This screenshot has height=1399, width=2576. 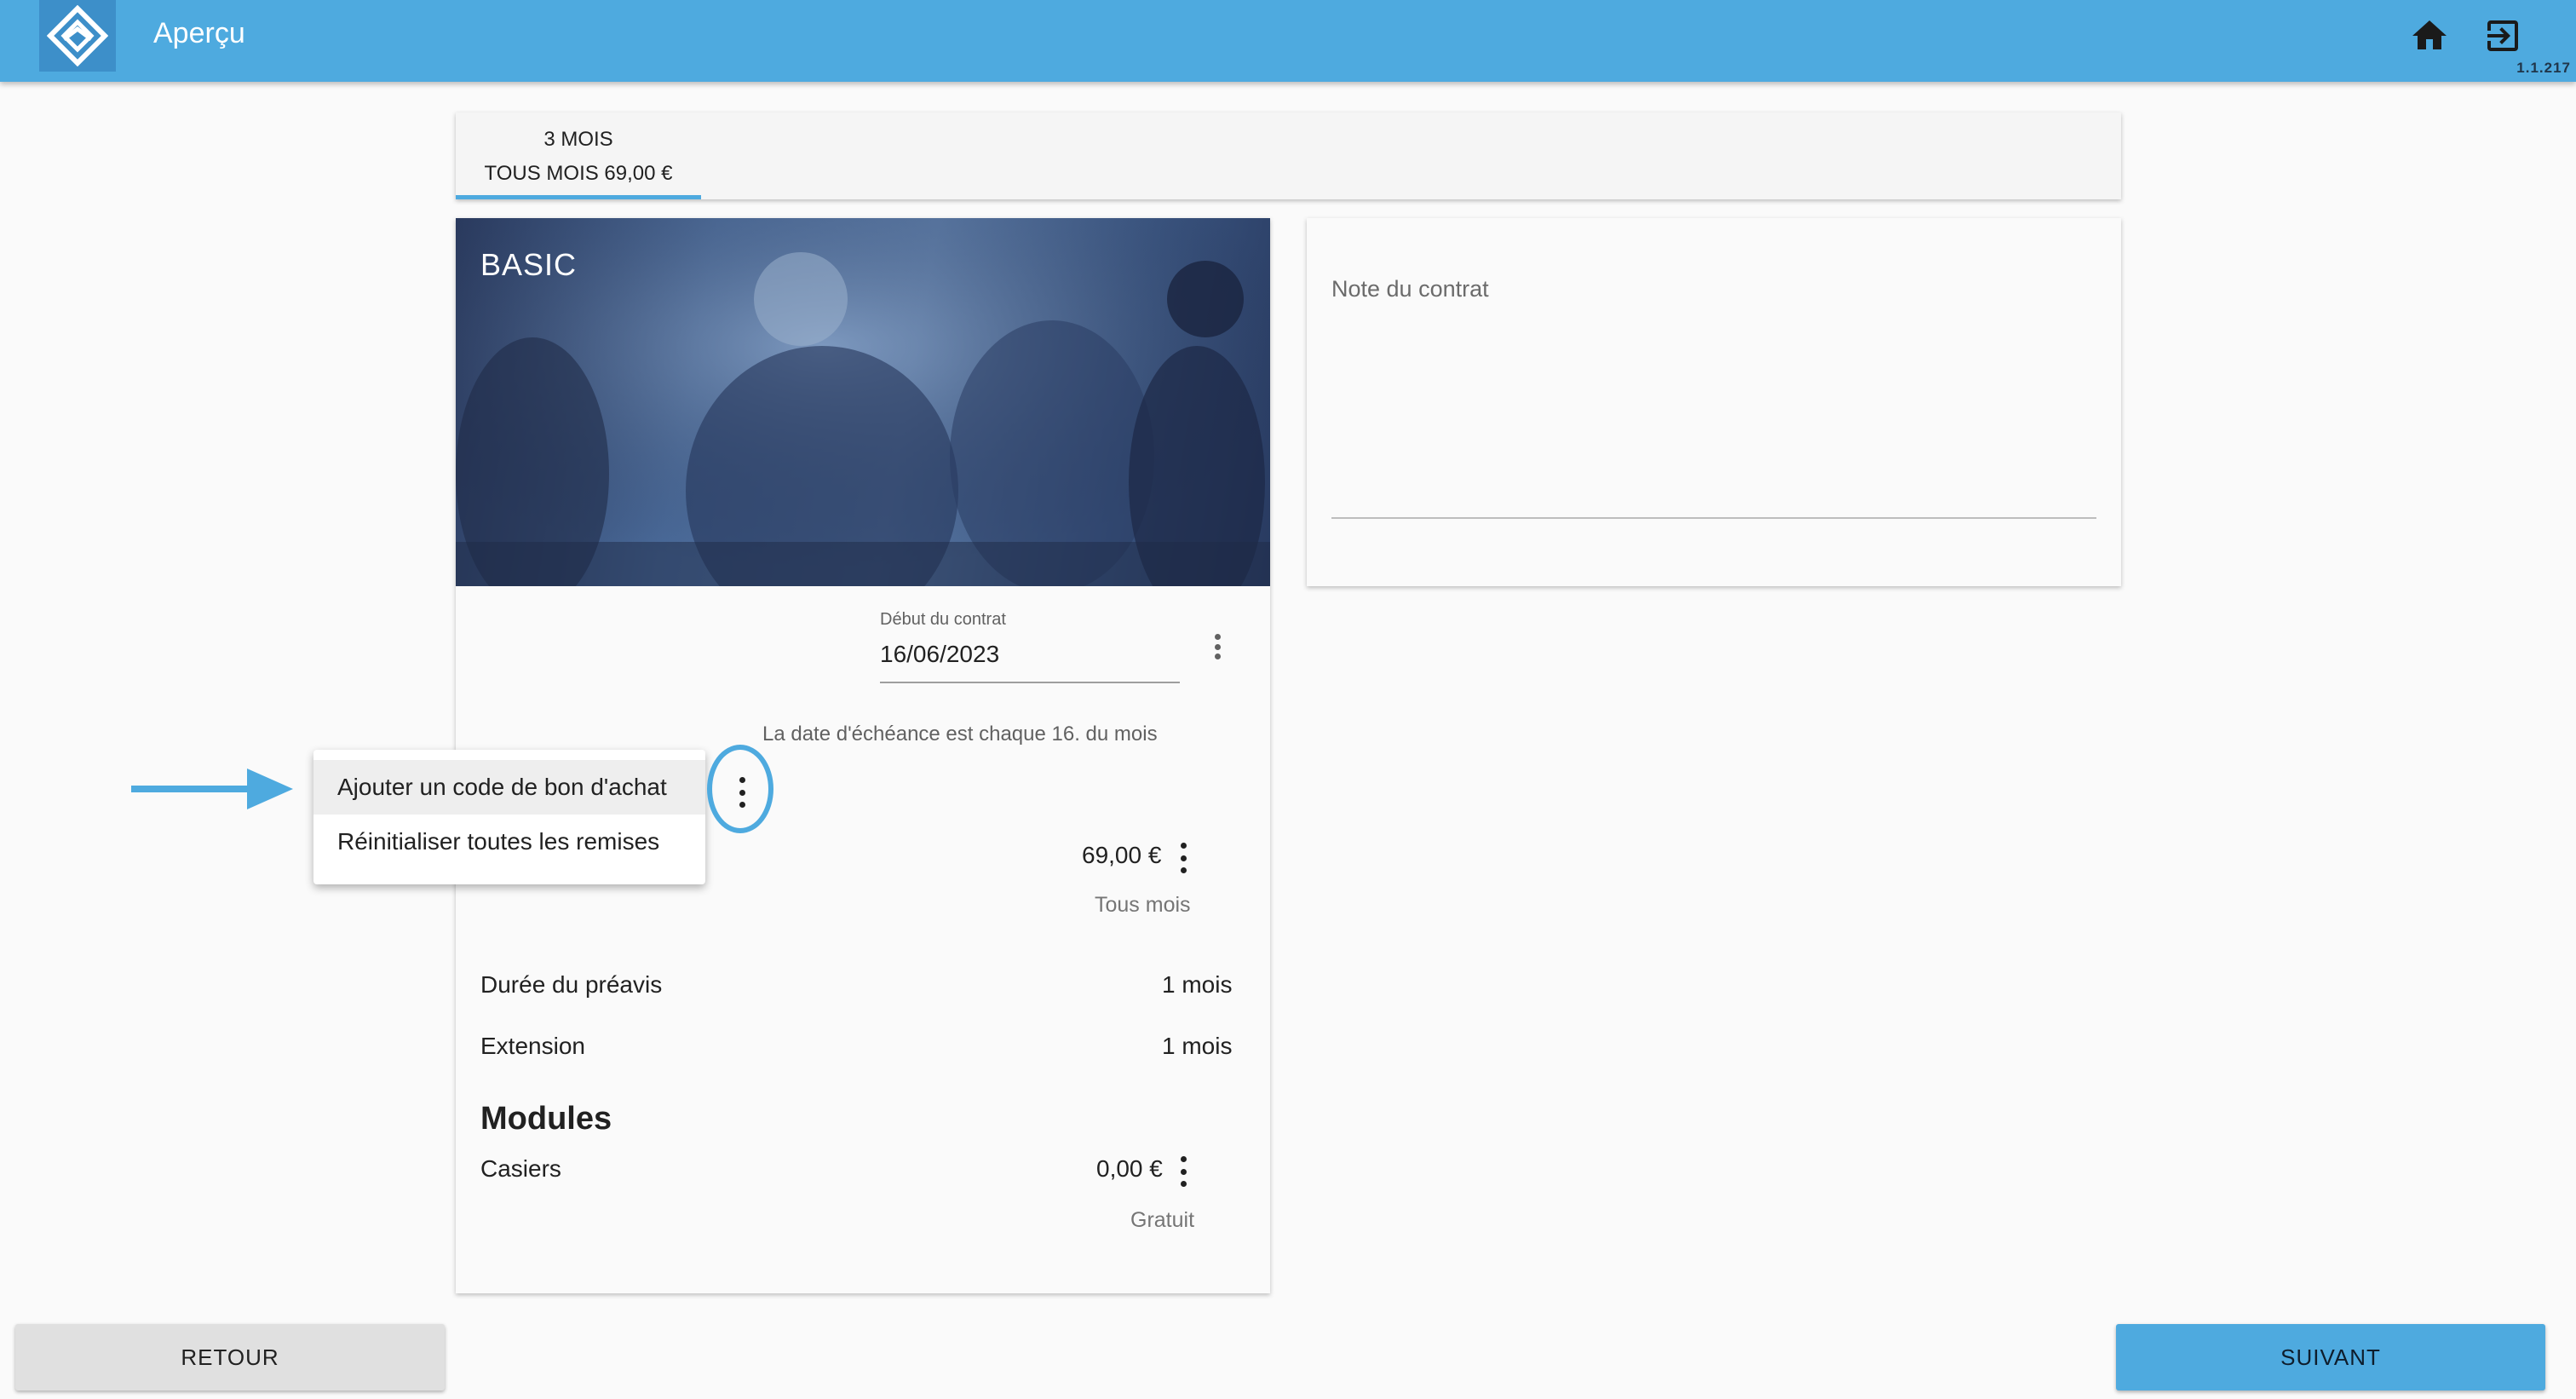 I want to click on menu-item-reset-discounts: Réinitialiser toutes les remises, so click(x=509, y=842).